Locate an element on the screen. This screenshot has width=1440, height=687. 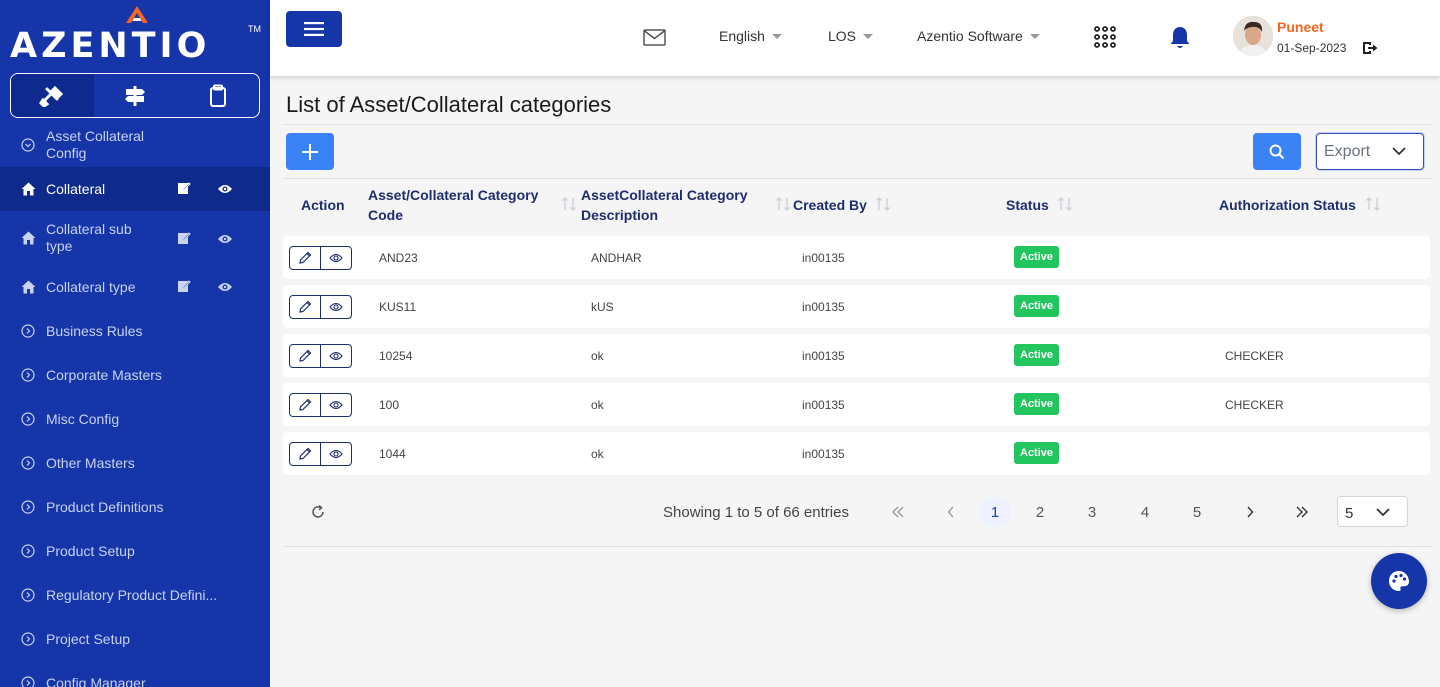
column-header-code: Asset/Collateral Category Code is located at coordinates (463, 205).